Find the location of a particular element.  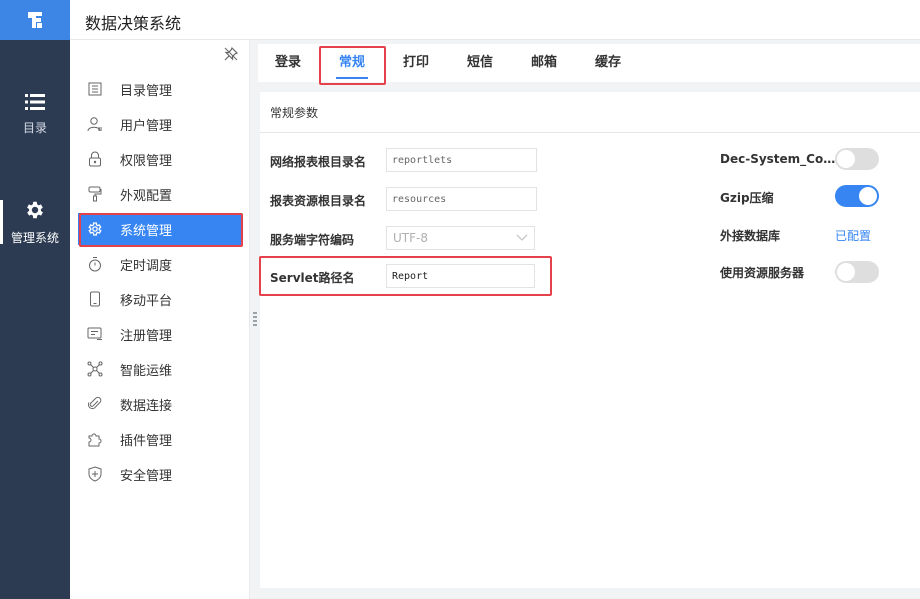

setting-label-external-db: 外接数据库 is located at coordinates (750, 236).